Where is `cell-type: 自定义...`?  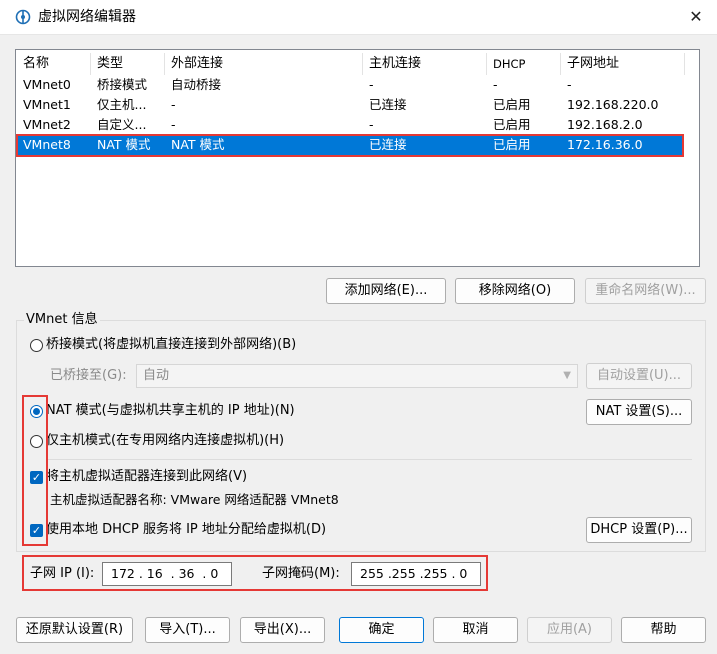 cell-type: 自定义... is located at coordinates (122, 124).